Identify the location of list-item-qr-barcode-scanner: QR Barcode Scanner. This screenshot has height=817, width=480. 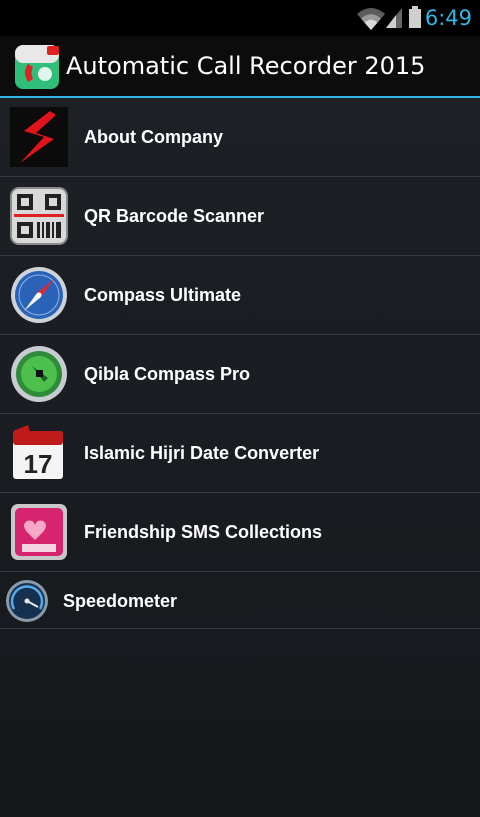
(240, 216).